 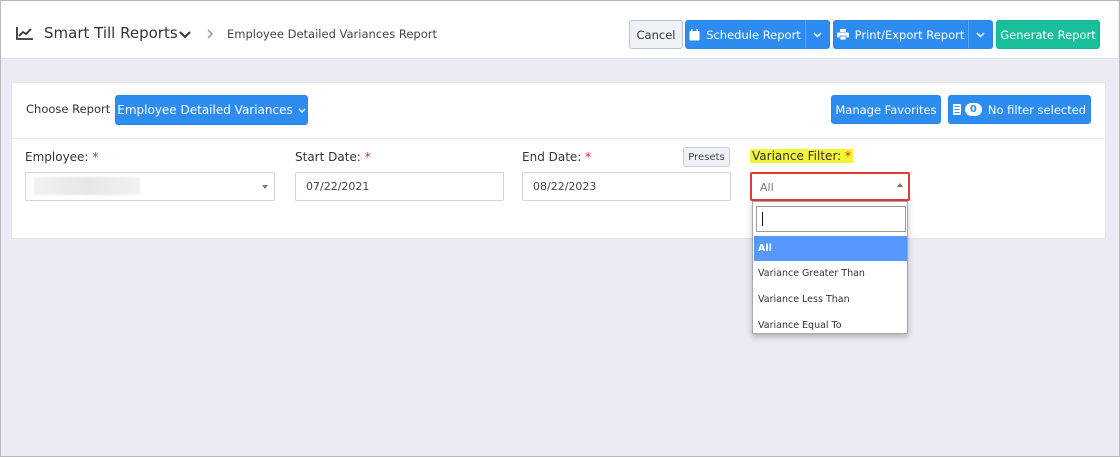 I want to click on option-variance-greater-than: Variance Greater Than, so click(x=830, y=273).